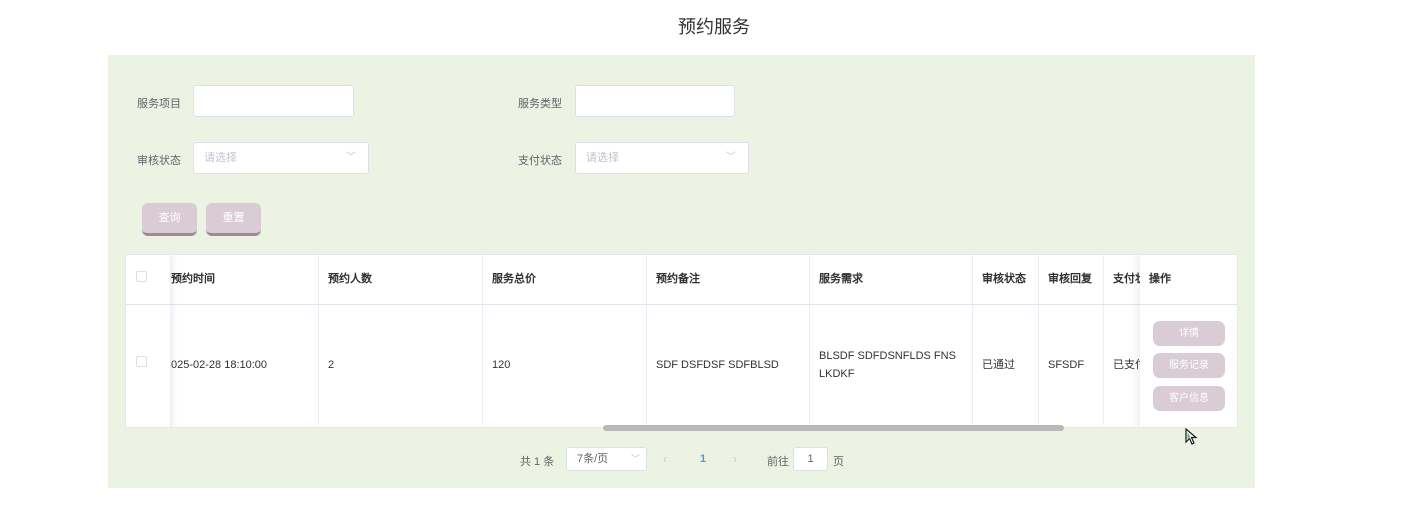  I want to click on page-size-select: 7条/页 ﹀, so click(606, 459).